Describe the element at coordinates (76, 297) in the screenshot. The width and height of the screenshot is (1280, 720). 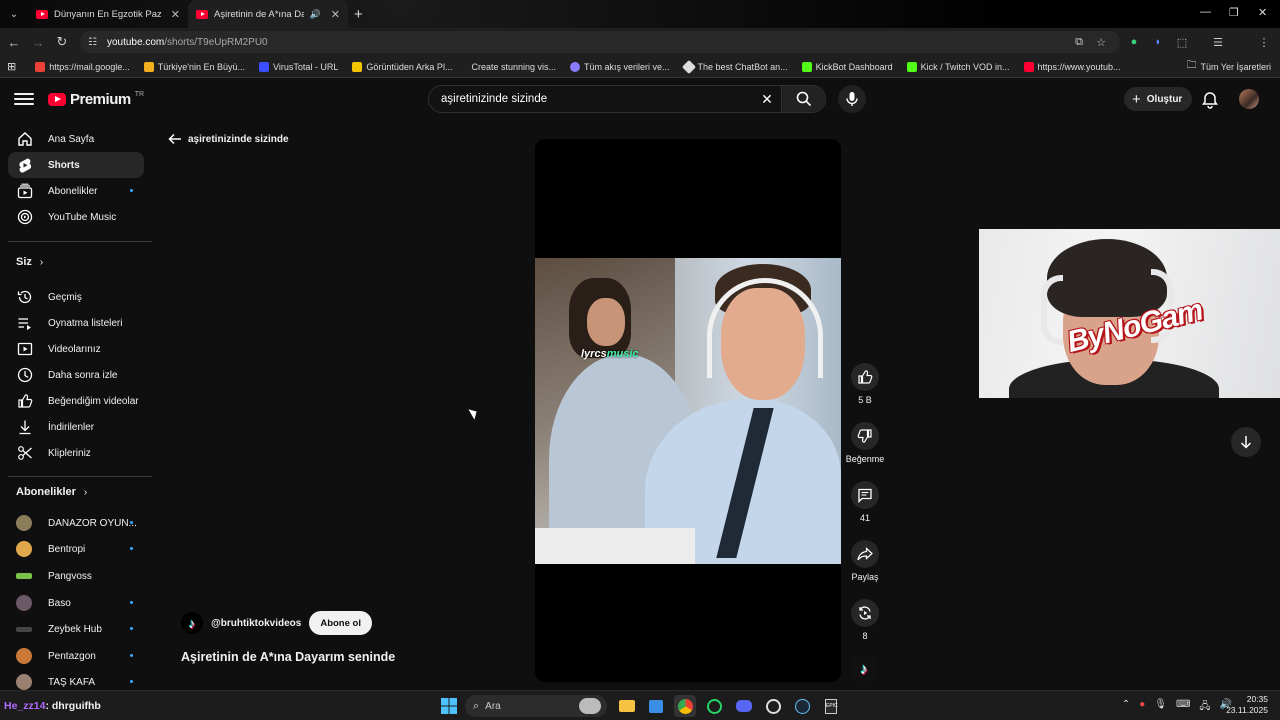
I see `sidebar-item-history: Geçmiş` at that location.